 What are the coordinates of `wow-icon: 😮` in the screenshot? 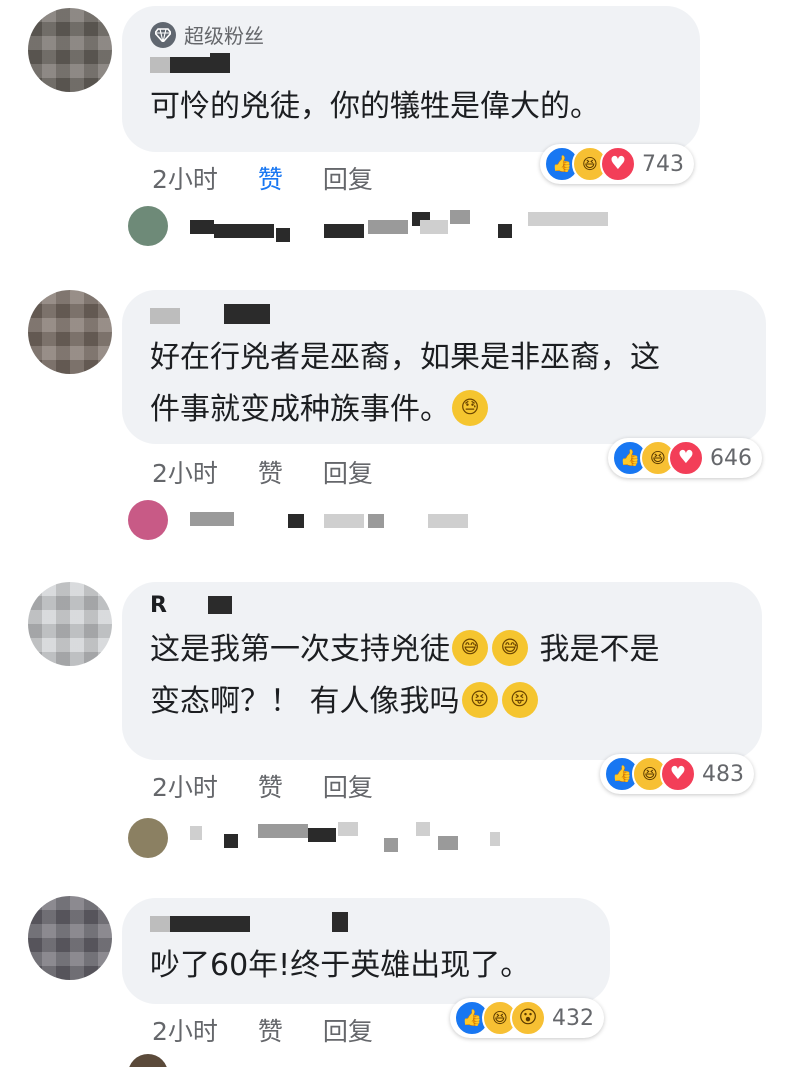 It's located at (528, 1018).